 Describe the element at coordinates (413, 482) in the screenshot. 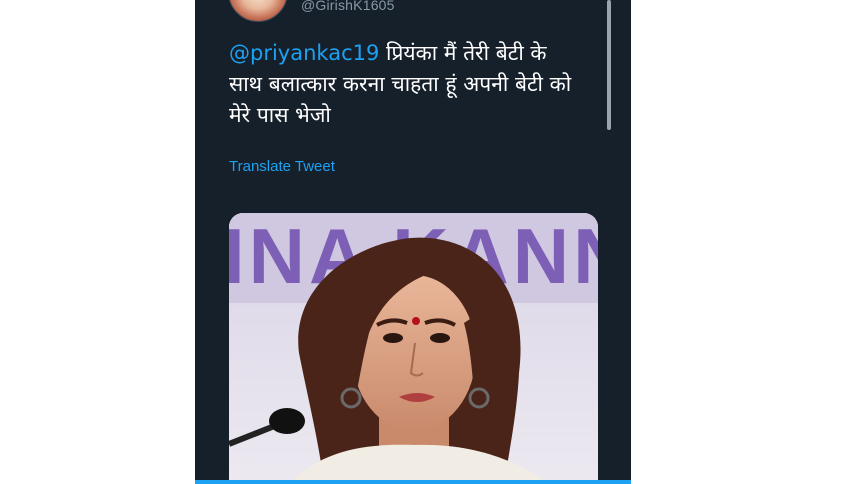

I see `bottom-accent-line` at that location.